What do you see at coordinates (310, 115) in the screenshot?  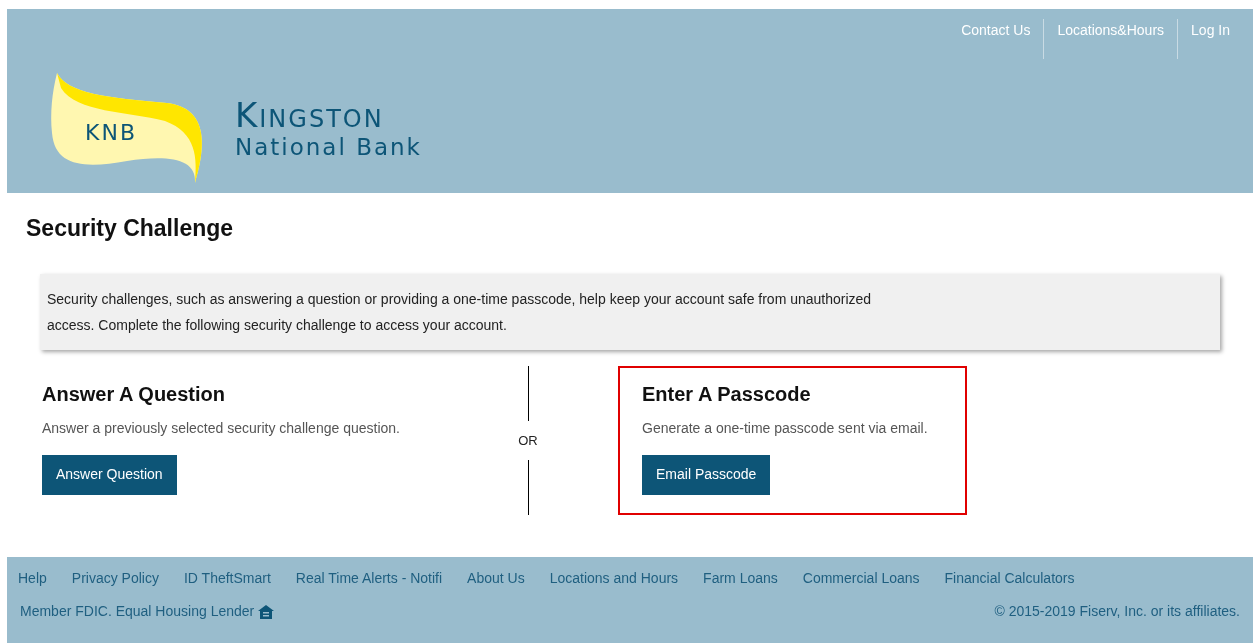 I see `logo-name: Kingston` at bounding box center [310, 115].